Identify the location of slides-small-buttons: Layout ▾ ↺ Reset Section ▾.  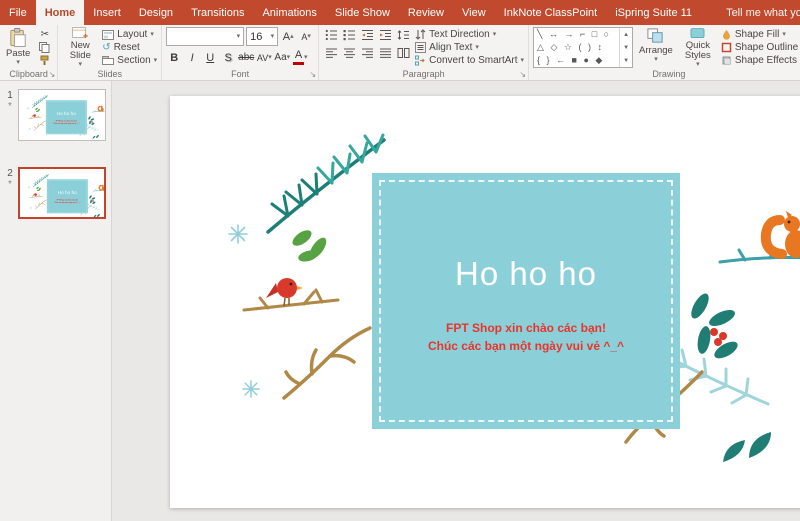
(129, 47).